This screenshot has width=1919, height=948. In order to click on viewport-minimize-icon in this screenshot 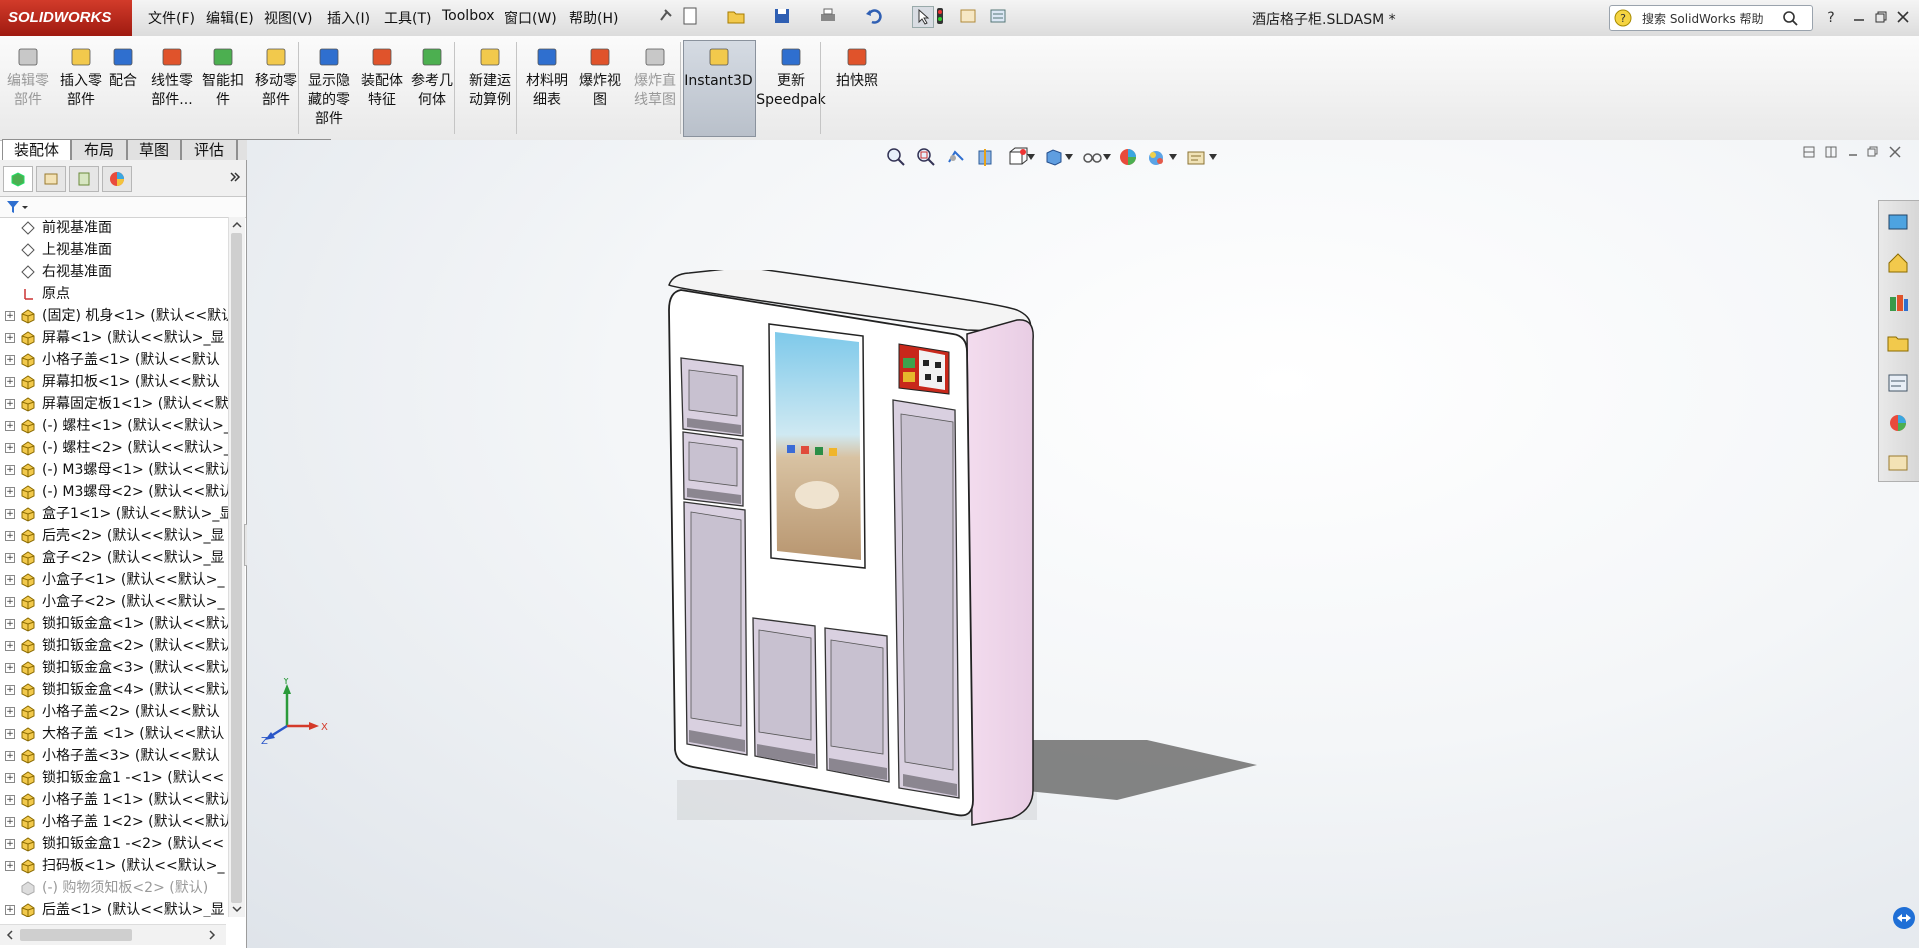, I will do `click(1853, 152)`.